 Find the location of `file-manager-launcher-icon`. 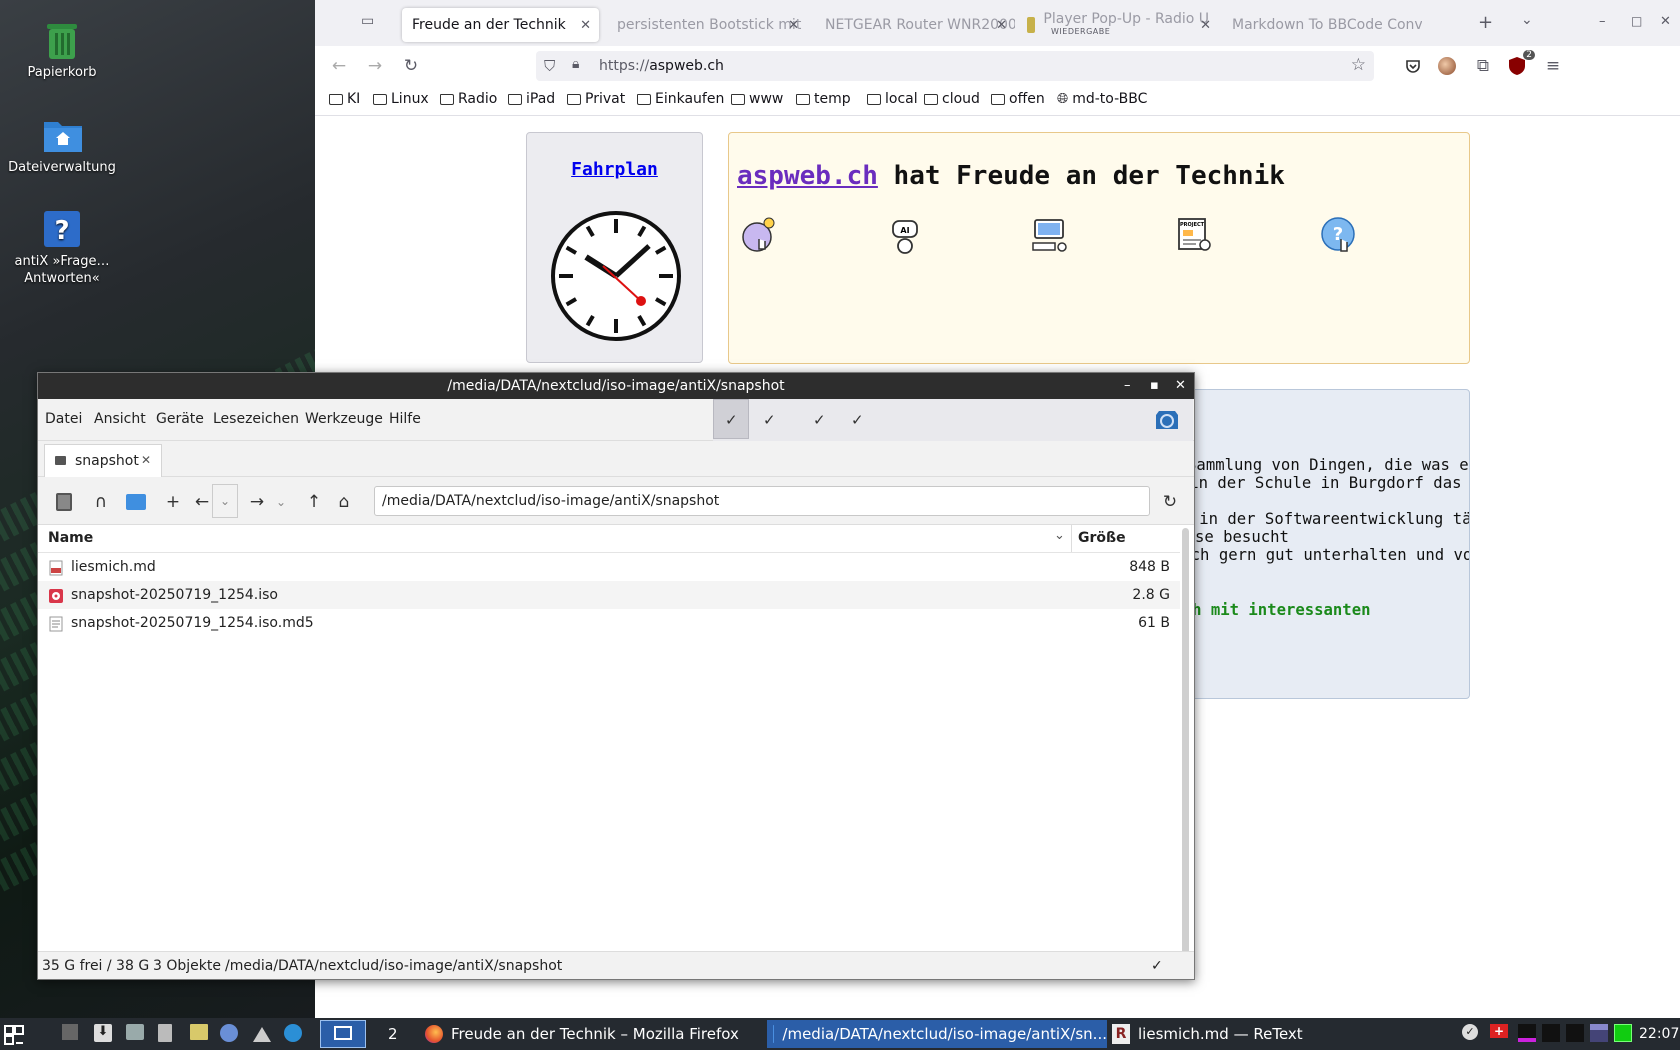

file-manager-launcher-icon is located at coordinates (136, 1034).